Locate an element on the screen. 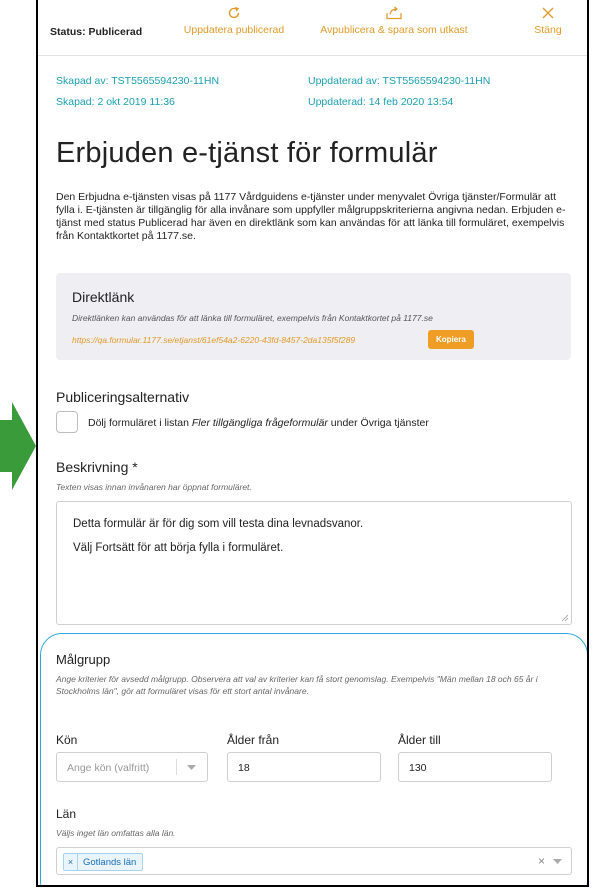  refresh-icon is located at coordinates (234, 12).